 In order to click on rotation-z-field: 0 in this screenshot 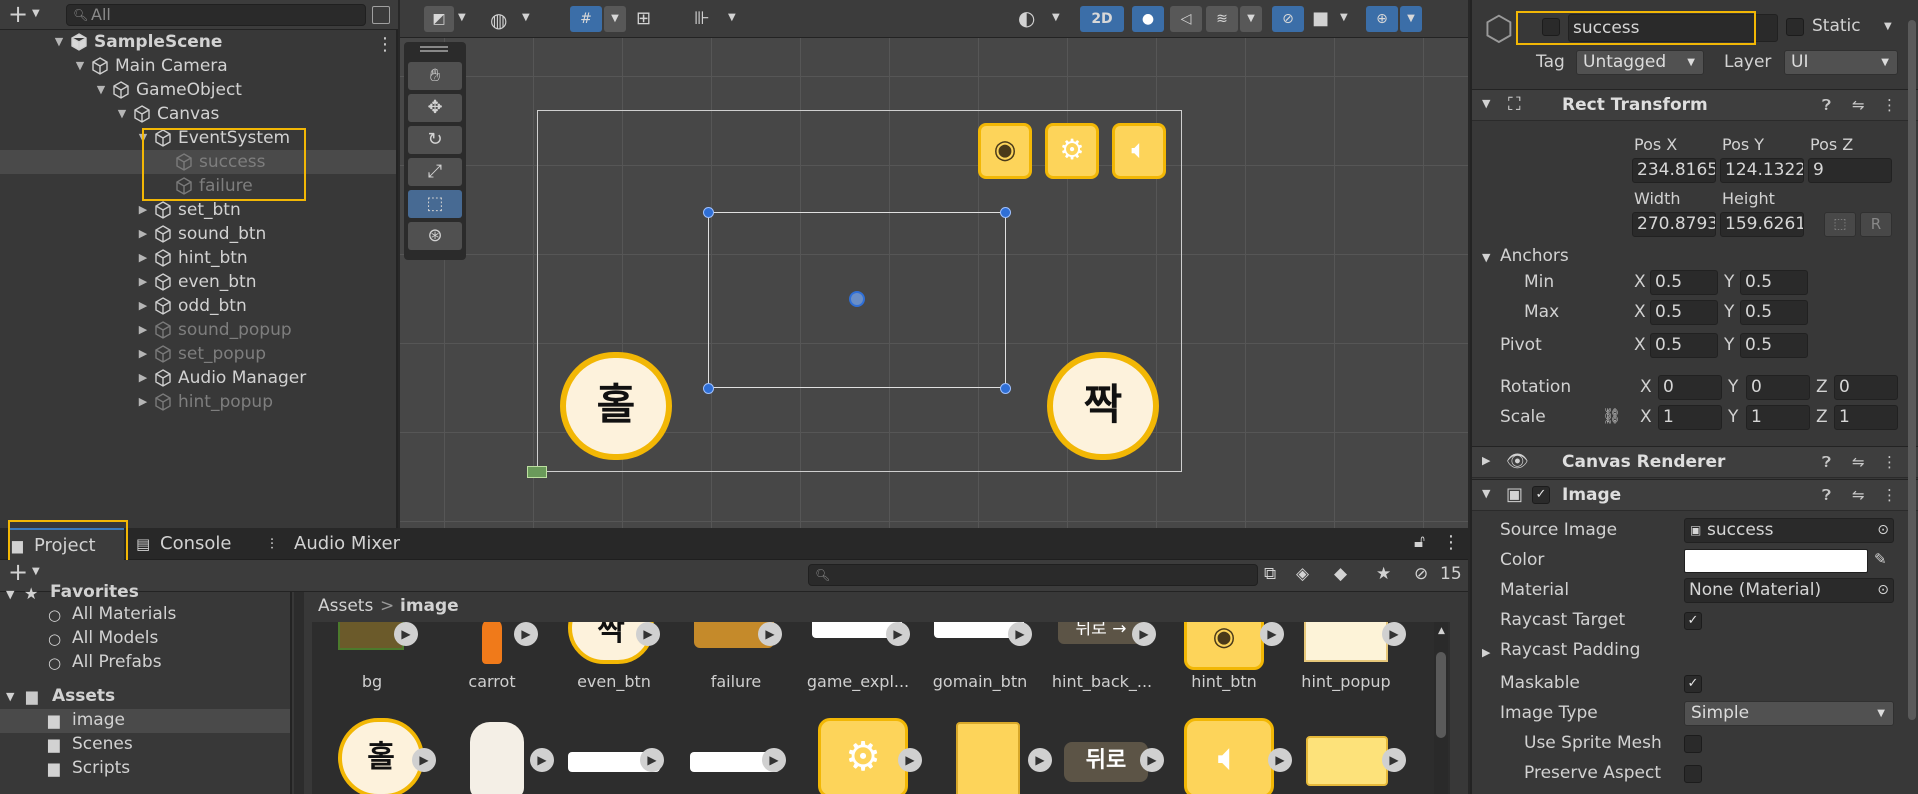, I will do `click(1866, 387)`.